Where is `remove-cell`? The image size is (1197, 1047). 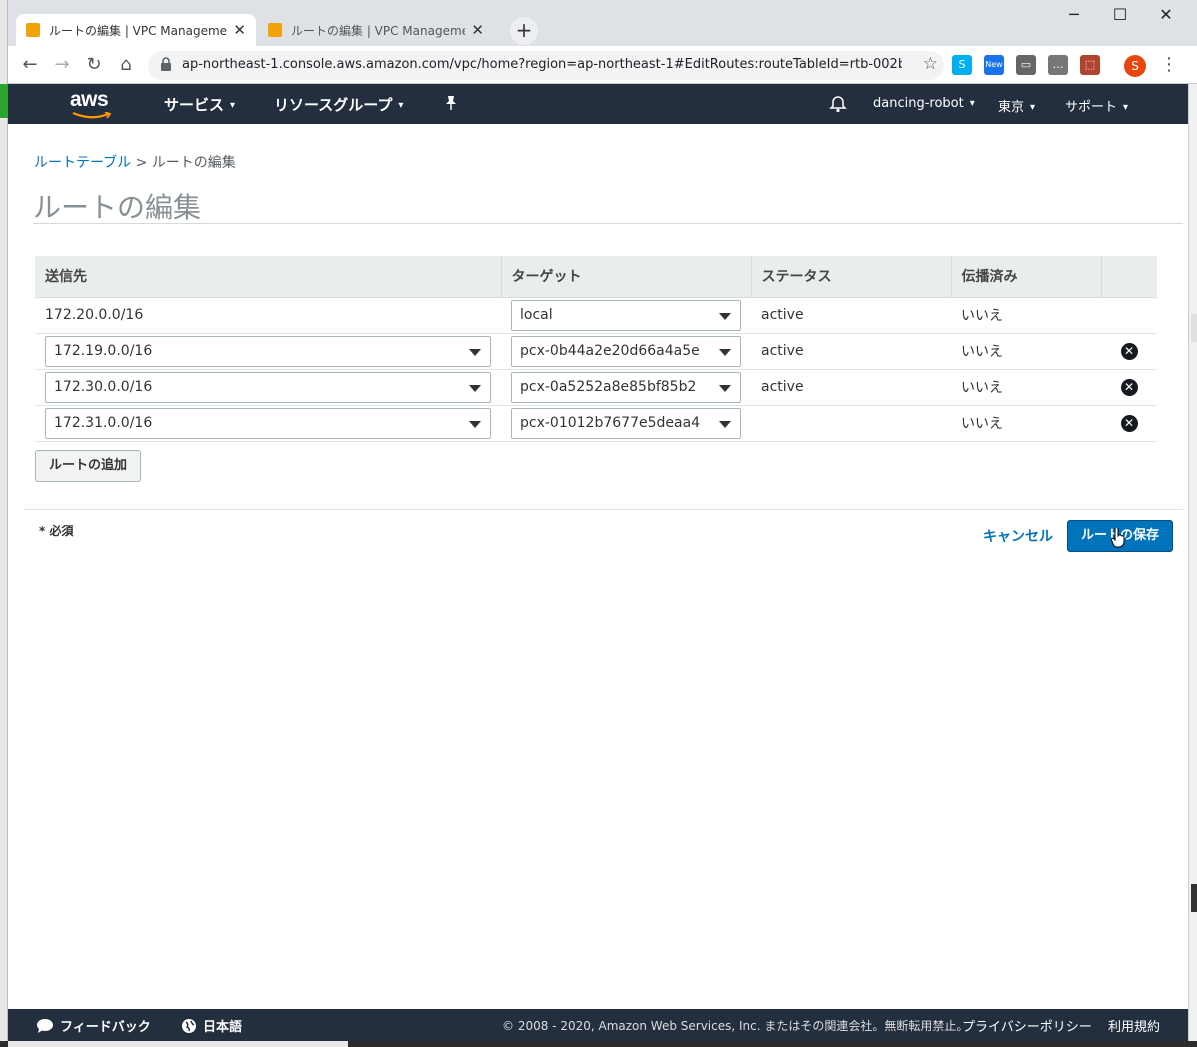 remove-cell is located at coordinates (1129, 315).